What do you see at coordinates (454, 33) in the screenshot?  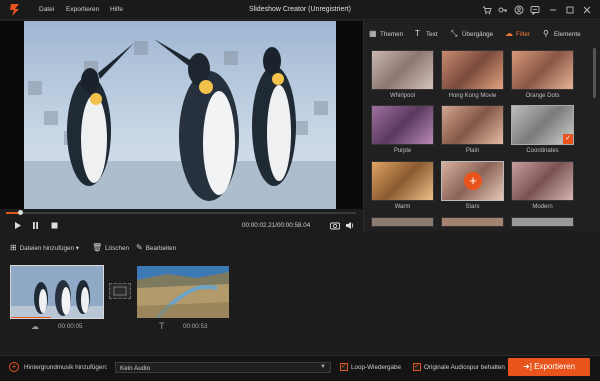 I see `transition-icon: ⤡` at bounding box center [454, 33].